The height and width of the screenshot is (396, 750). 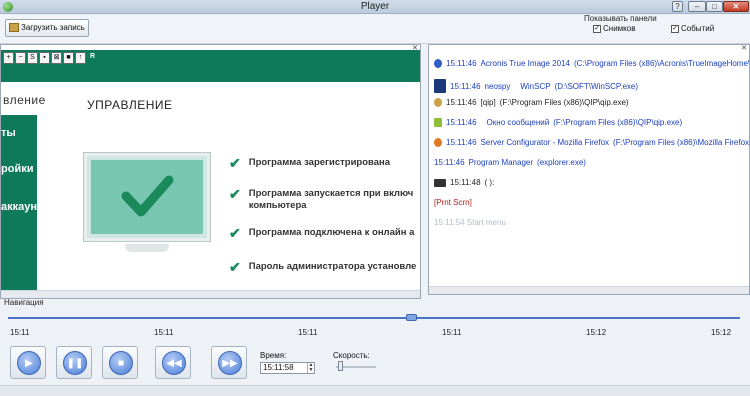 I want to click on play-button: ▶, so click(x=28, y=362).